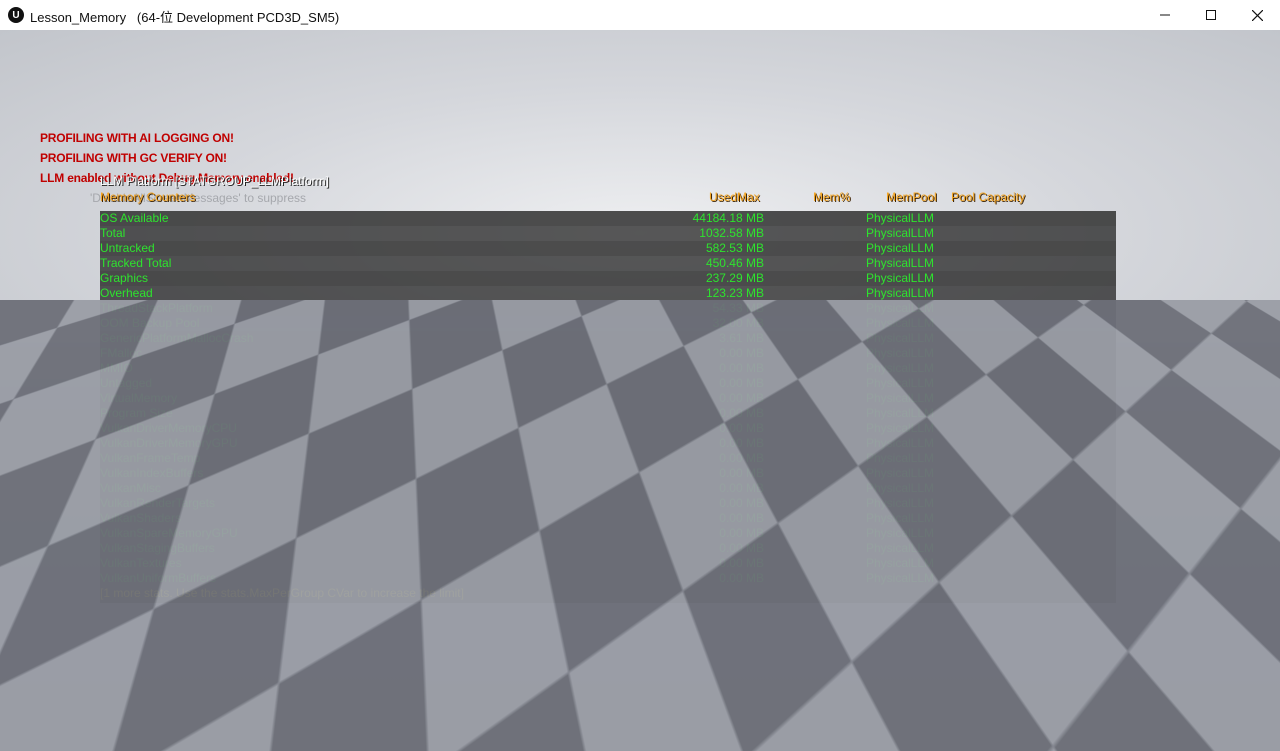 The image size is (1280, 751). I want to click on stat-name: Graphics, so click(124, 278).